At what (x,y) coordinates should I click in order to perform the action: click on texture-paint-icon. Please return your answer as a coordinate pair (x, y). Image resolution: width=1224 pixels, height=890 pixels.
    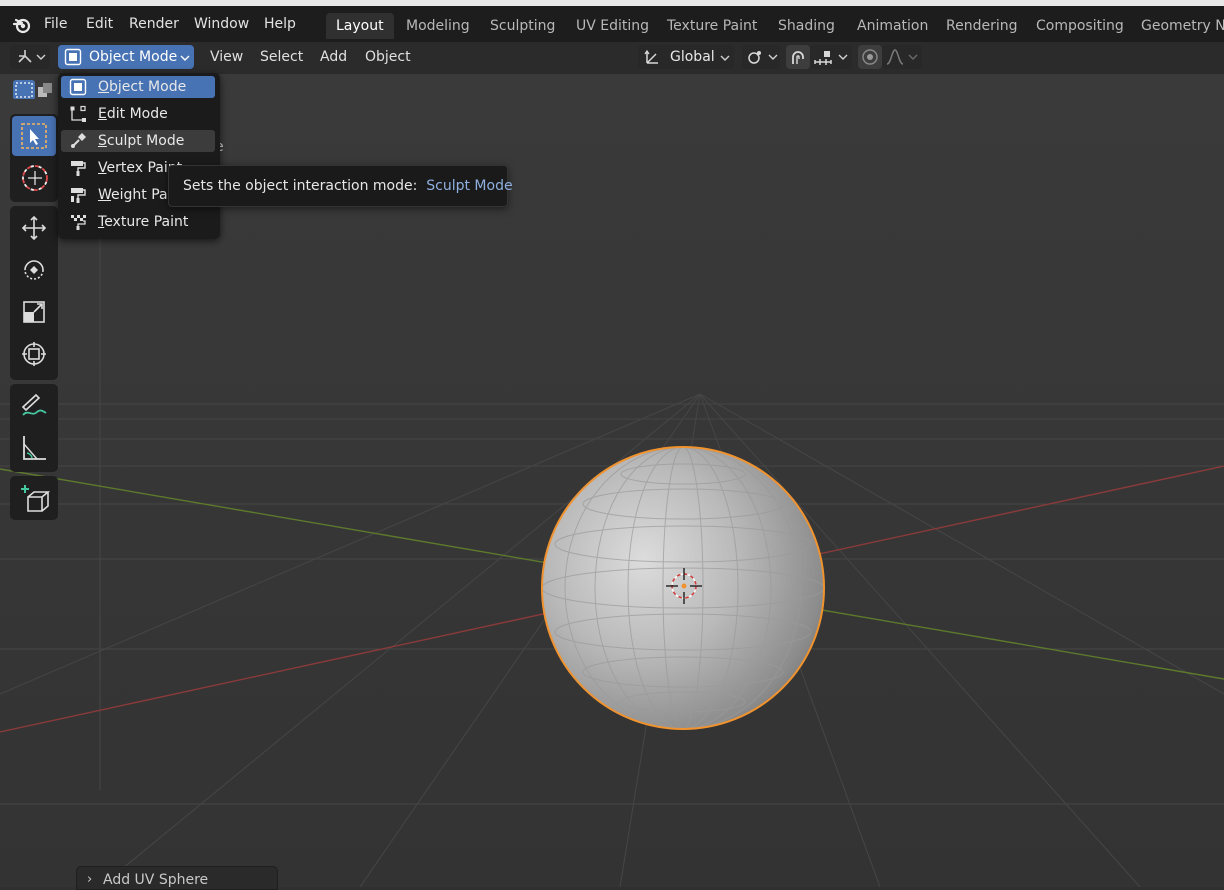
    Looking at the image, I should click on (78, 222).